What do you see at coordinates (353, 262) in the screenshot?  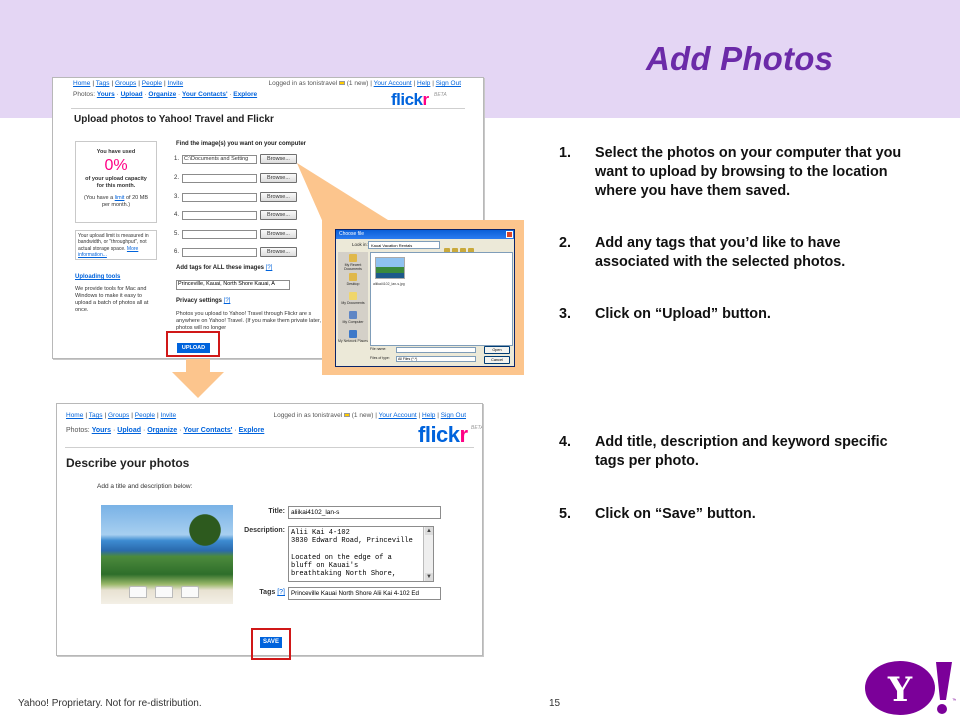 I see `place-recent: My Recent Documents` at bounding box center [353, 262].